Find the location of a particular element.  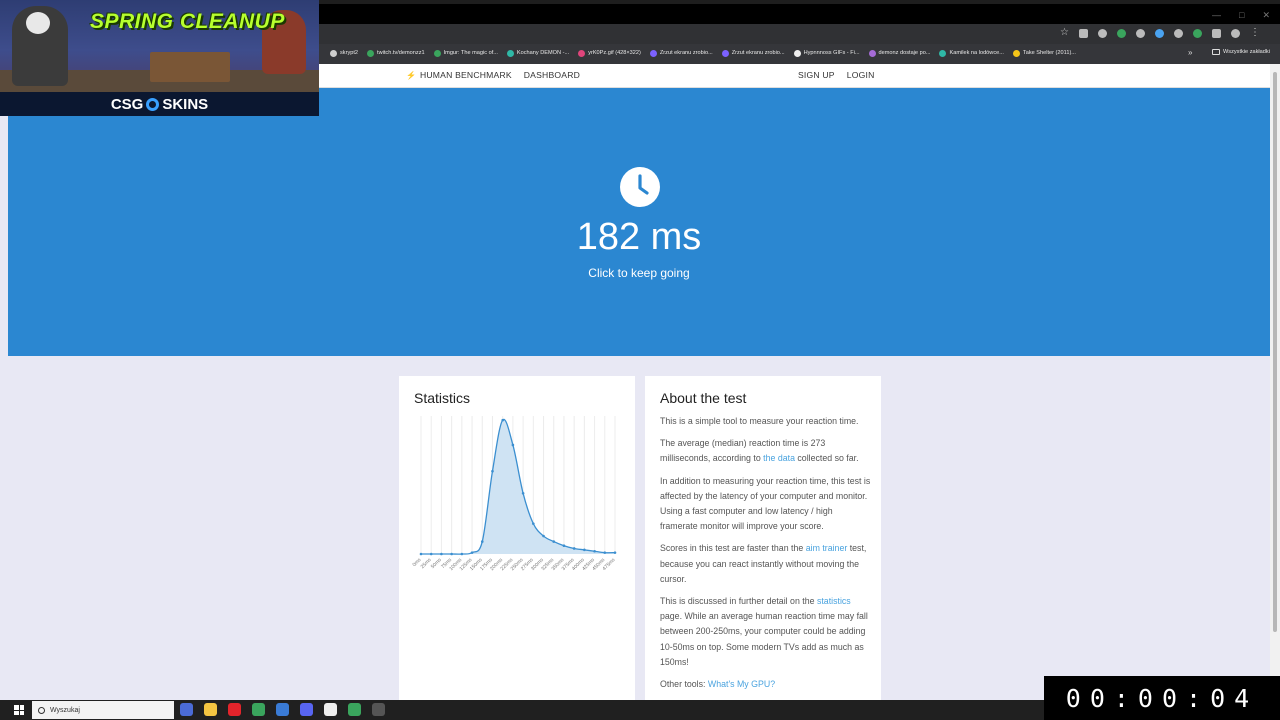

nav-left: ⚡ HUMAN BENCHMARK DASHBOARD is located at coordinates (493, 75).